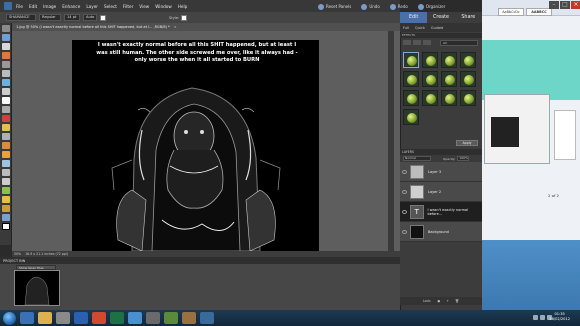 Image resolution: width=580 pixels, height=326 pixels. Describe the element at coordinates (463, 158) in the screenshot. I see `opacity-input: 100%` at that location.